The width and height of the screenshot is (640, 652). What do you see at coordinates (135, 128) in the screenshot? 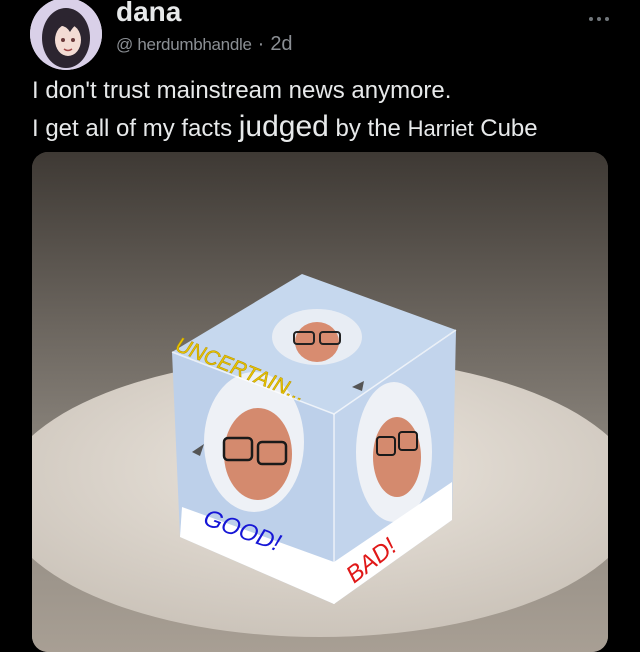
I see `tweet-text-part: I get all of my facts` at bounding box center [135, 128].